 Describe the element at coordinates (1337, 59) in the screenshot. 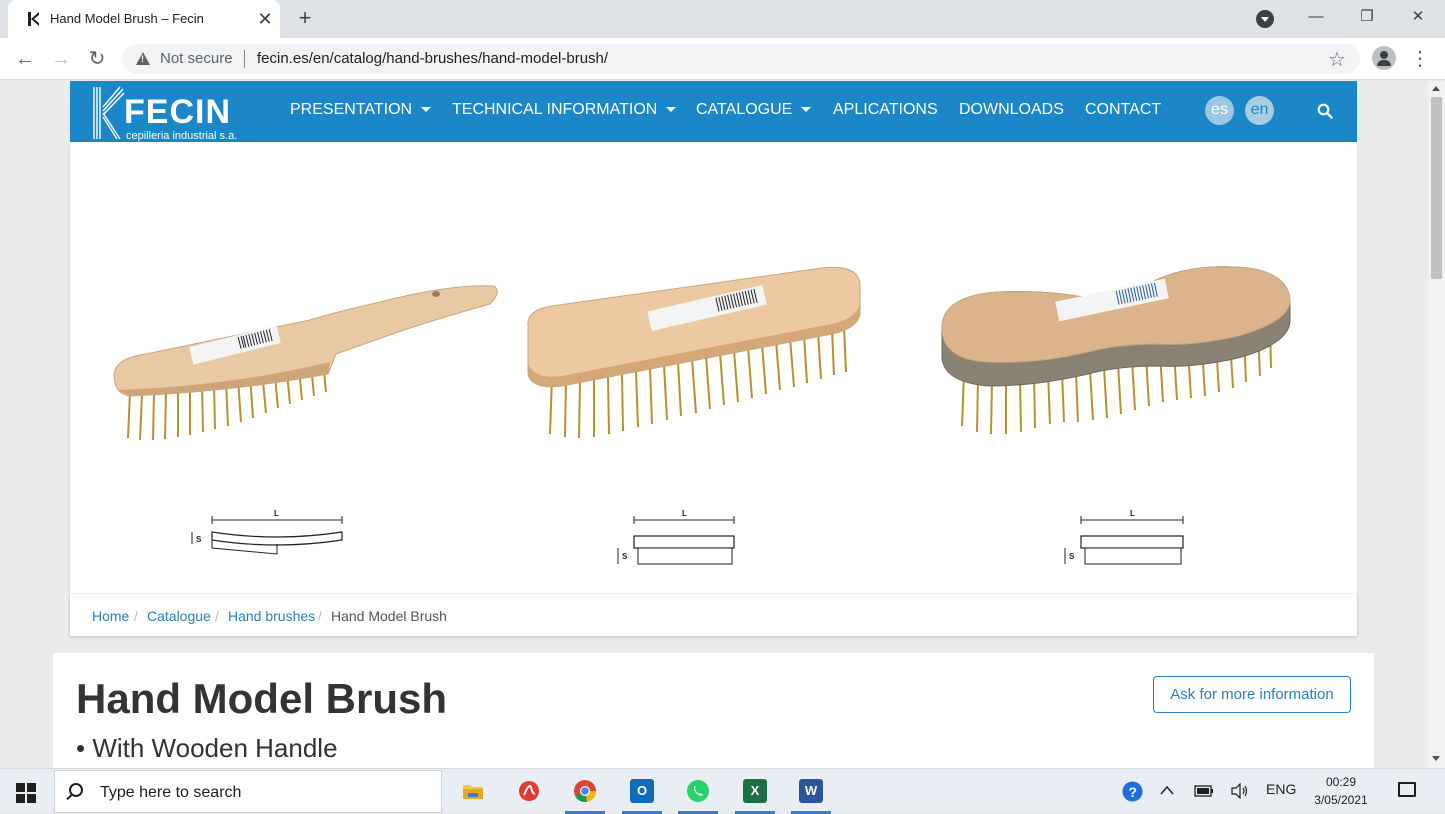

I see `bookmark-star-icon: ☆` at that location.